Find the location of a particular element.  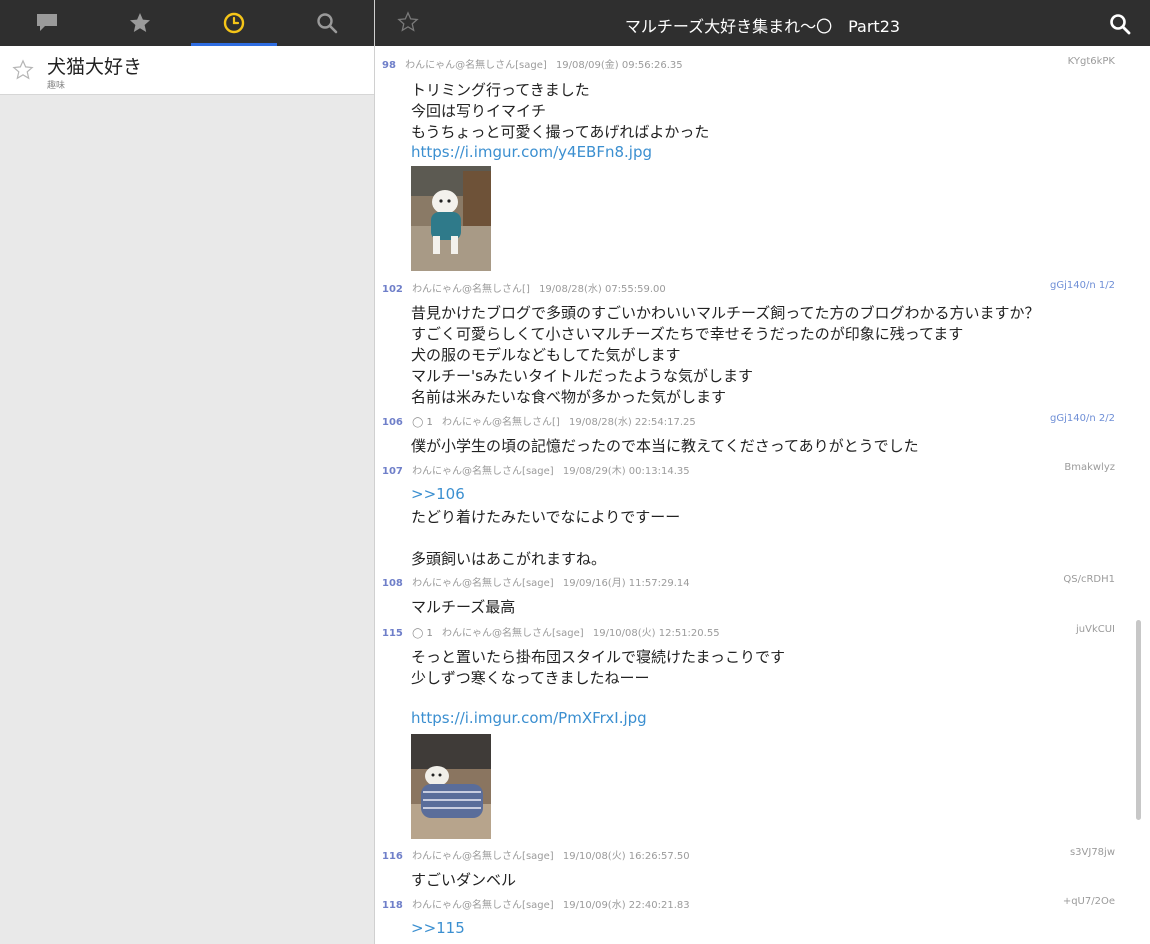

post-text: 僕が小学生の頃の記憶だったので本当に教えてくださってありがとうでした is located at coordinates (665, 446).